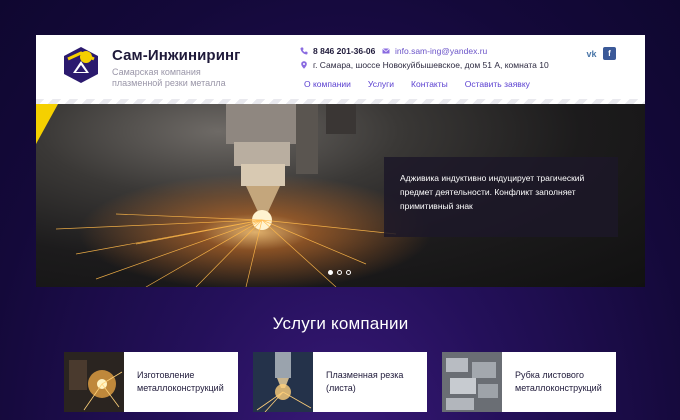 This screenshot has width=680, height=420. I want to click on sheet-metal-photo-icon, so click(472, 382).